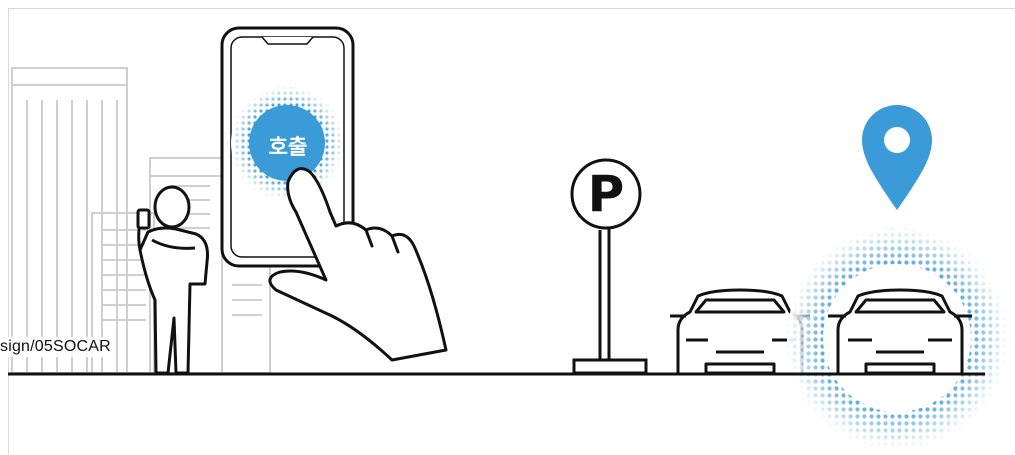 Image resolution: width=1015 pixels, height=455 pixels. Describe the element at coordinates (288, 147) in the screenshot. I see `call-button-label: 호출` at that location.